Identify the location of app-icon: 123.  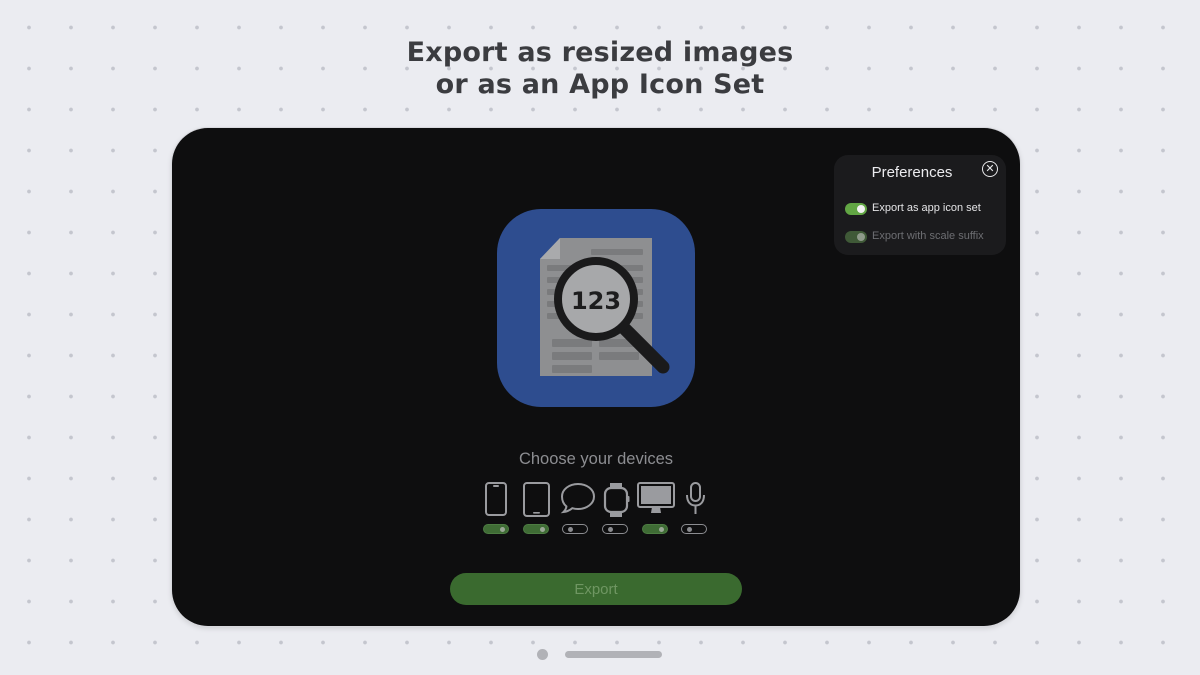
(596, 308).